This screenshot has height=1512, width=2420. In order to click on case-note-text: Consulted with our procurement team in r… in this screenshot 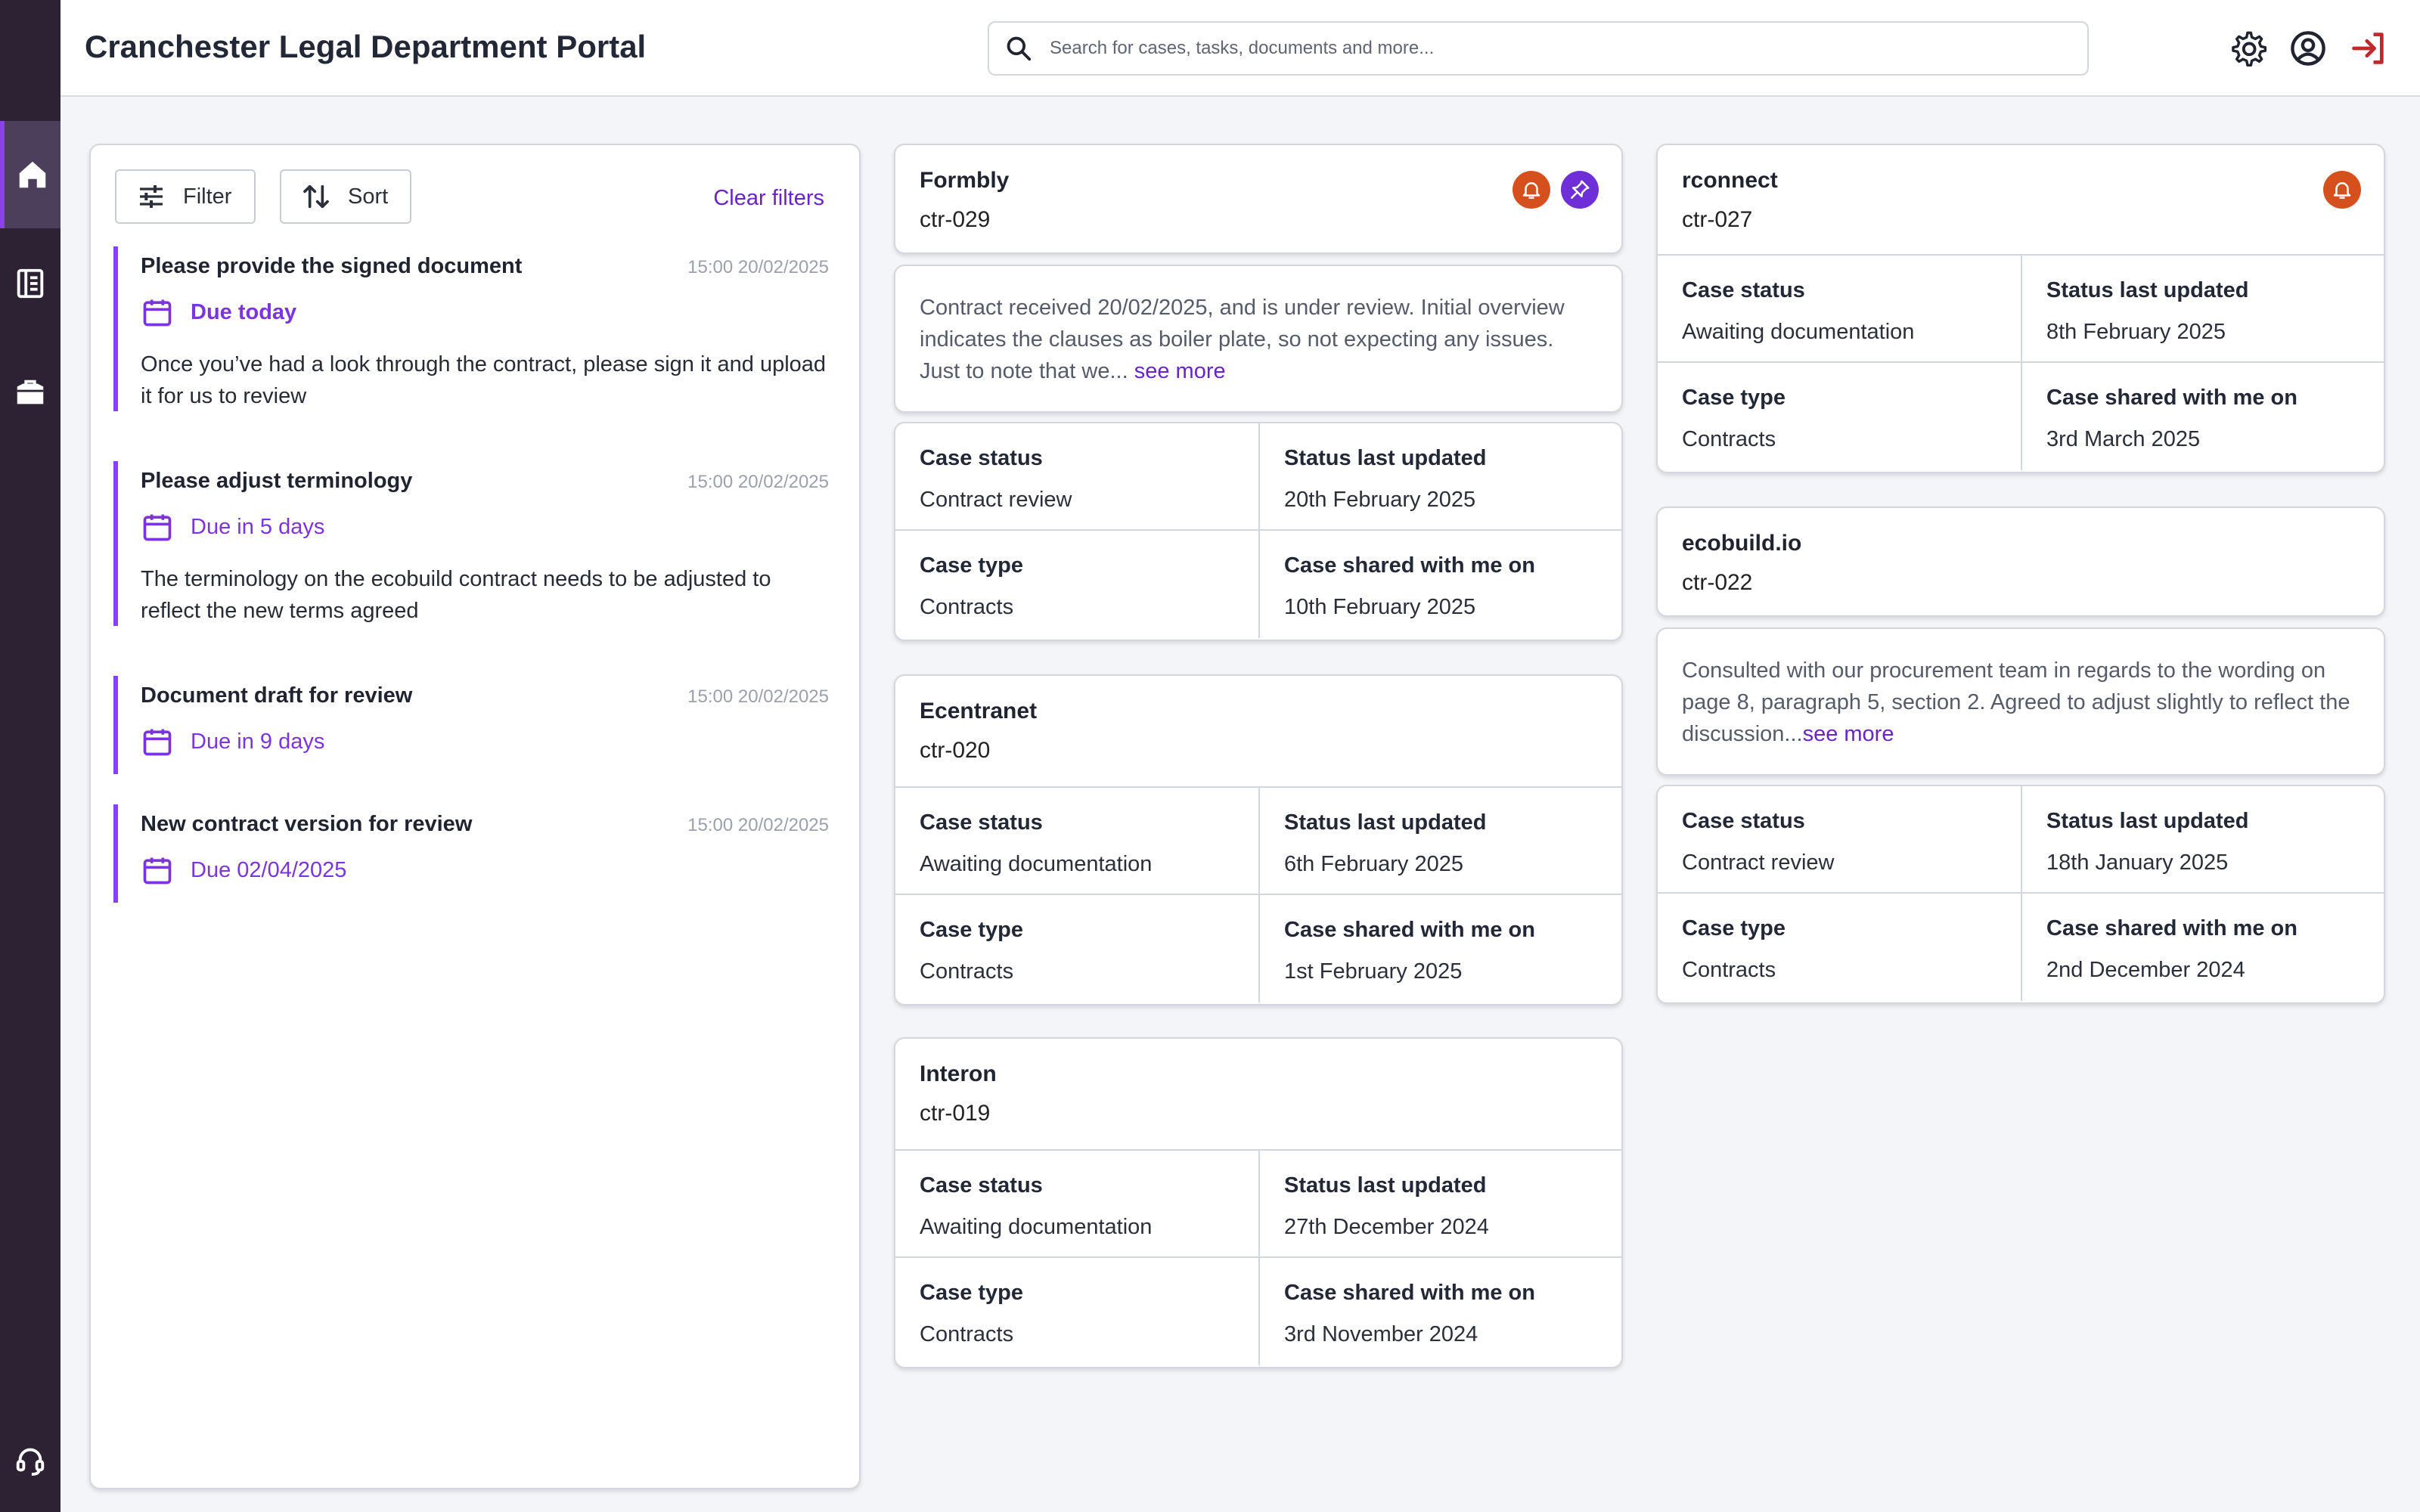, I will do `click(2021, 689)`.